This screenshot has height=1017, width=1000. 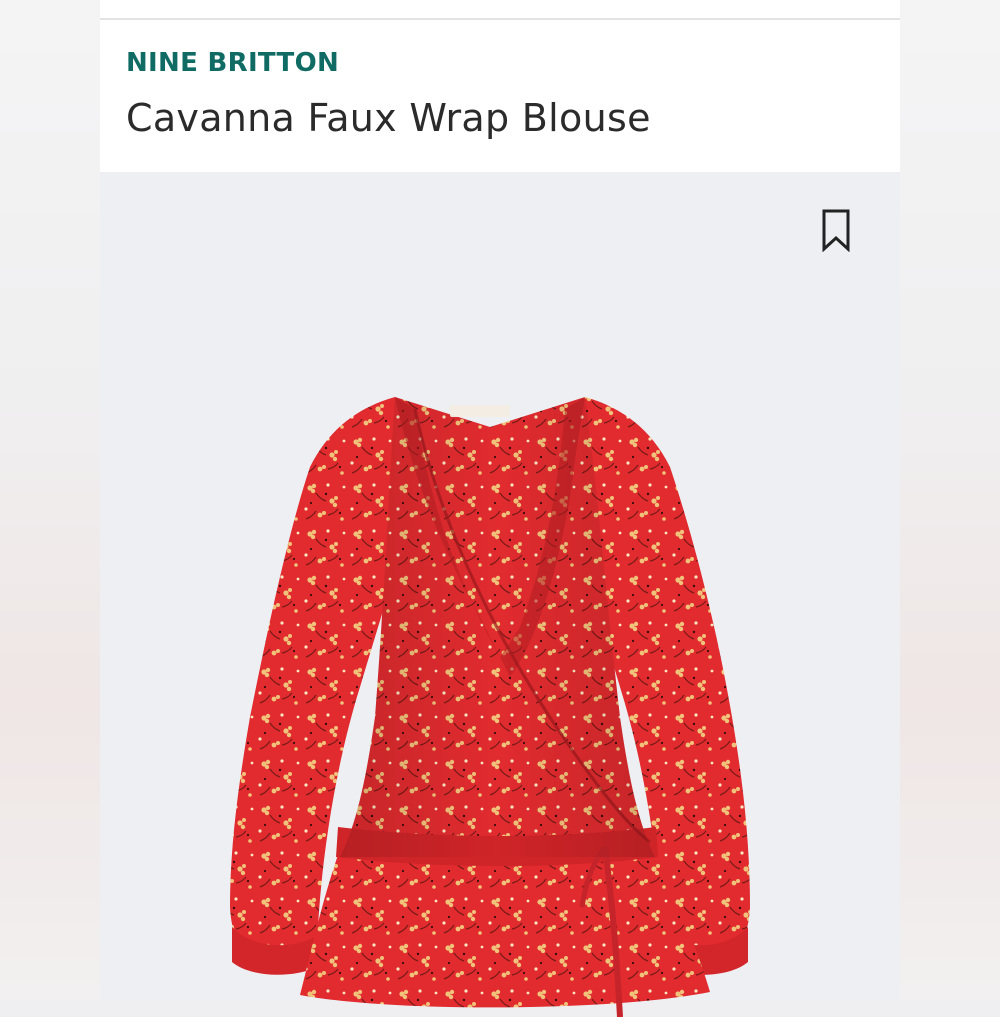 I want to click on brand-name: NINE BRITTON, so click(x=232, y=63).